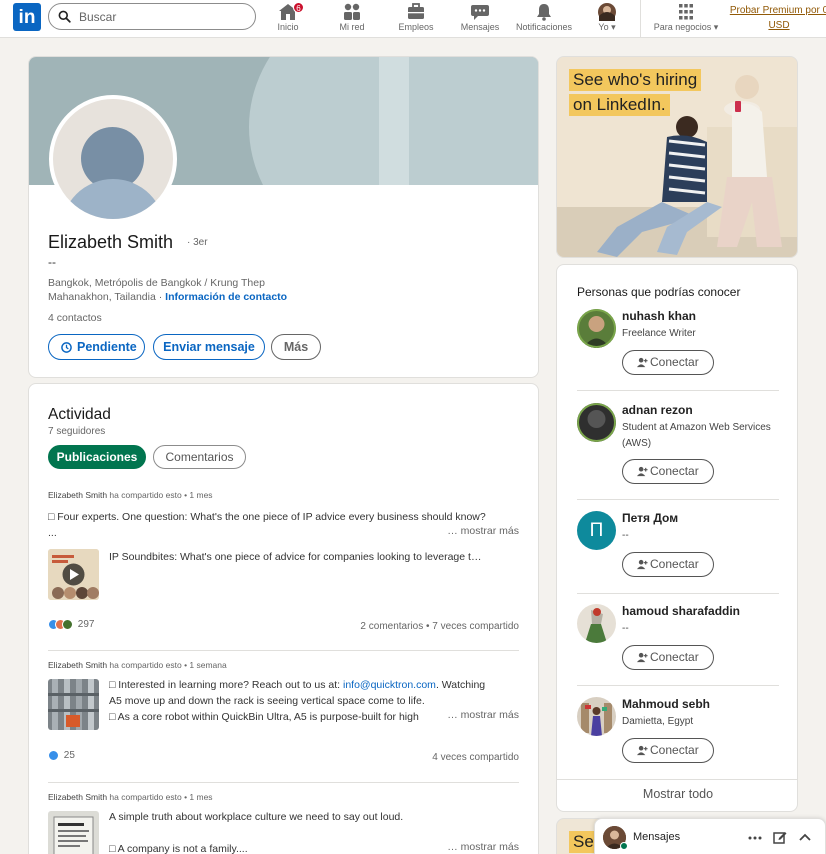  Describe the element at coordinates (79, 414) in the screenshot. I see `activity-title: Actividad` at that location.